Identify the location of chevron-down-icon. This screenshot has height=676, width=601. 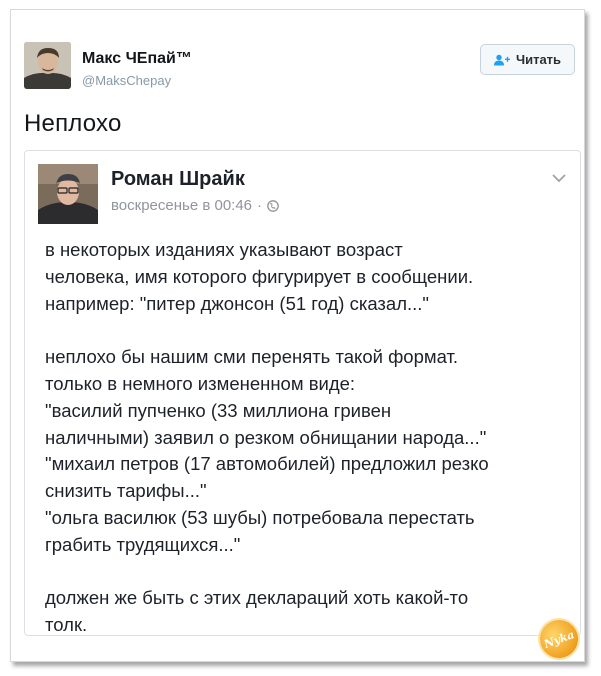
(559, 178).